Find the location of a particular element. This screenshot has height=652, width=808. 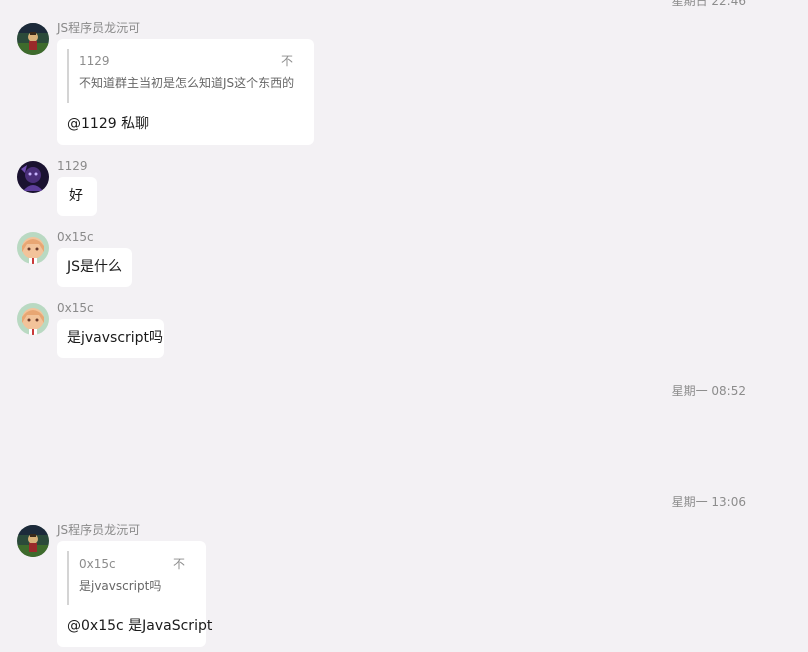

timestamp: 星期一 08:52 is located at coordinates (708, 391).